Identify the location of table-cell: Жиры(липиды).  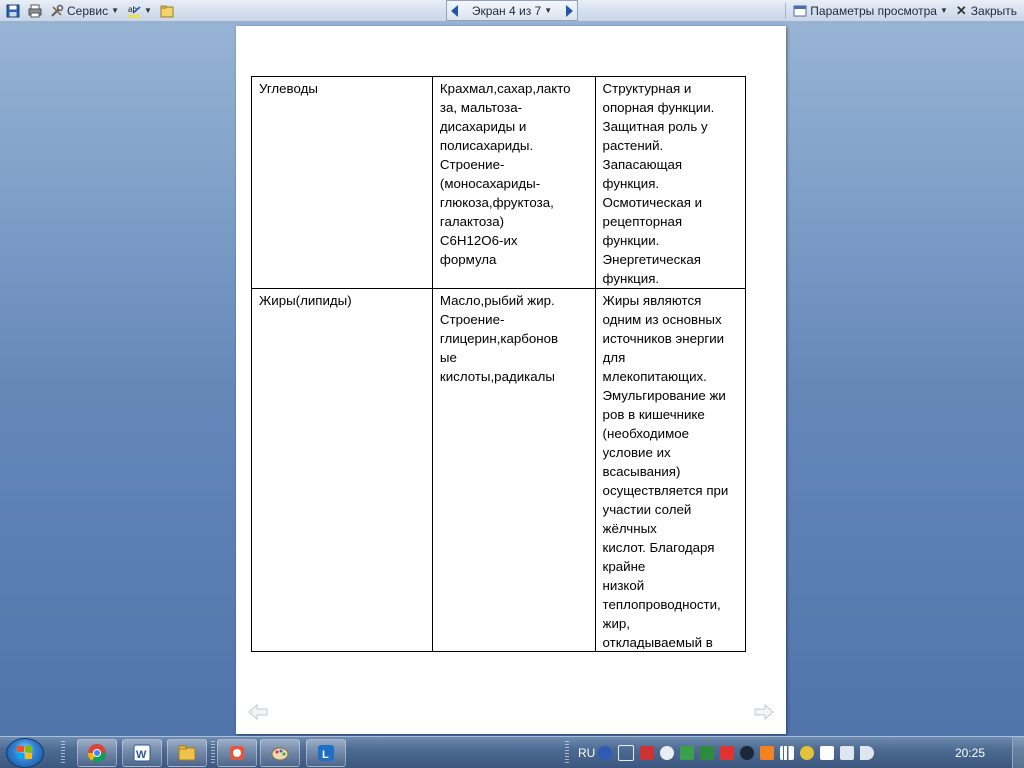
(342, 470).